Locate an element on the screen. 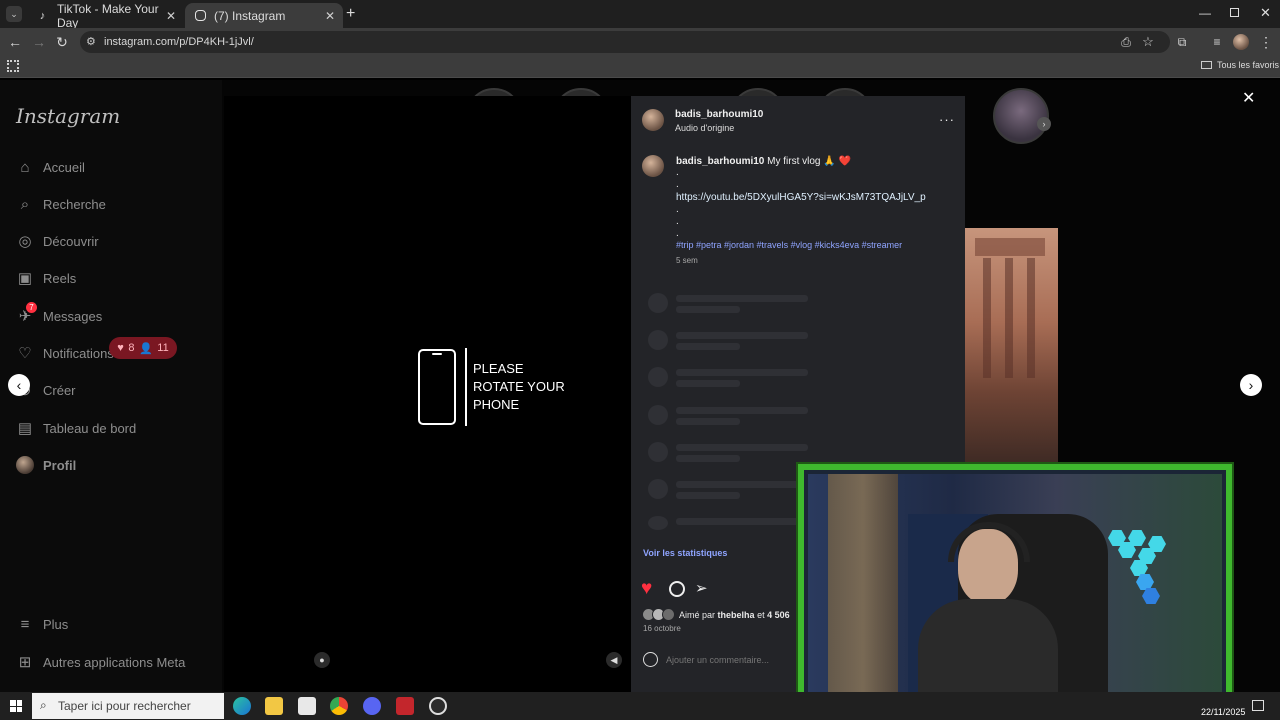  caption-author-avatar is located at coordinates (653, 166).